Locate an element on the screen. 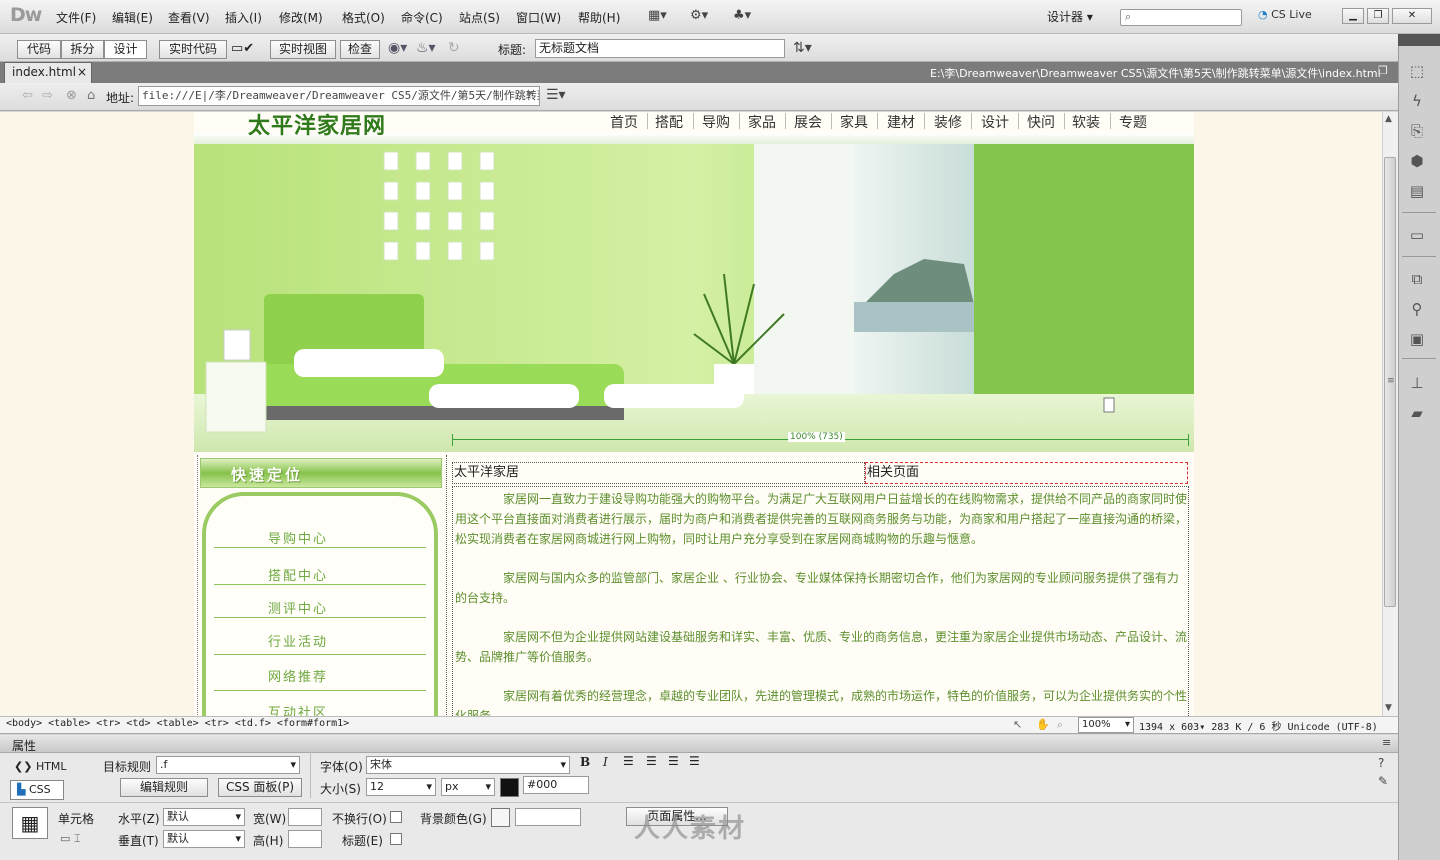  browser-preview-icon: ◉▾ is located at coordinates (397, 48).